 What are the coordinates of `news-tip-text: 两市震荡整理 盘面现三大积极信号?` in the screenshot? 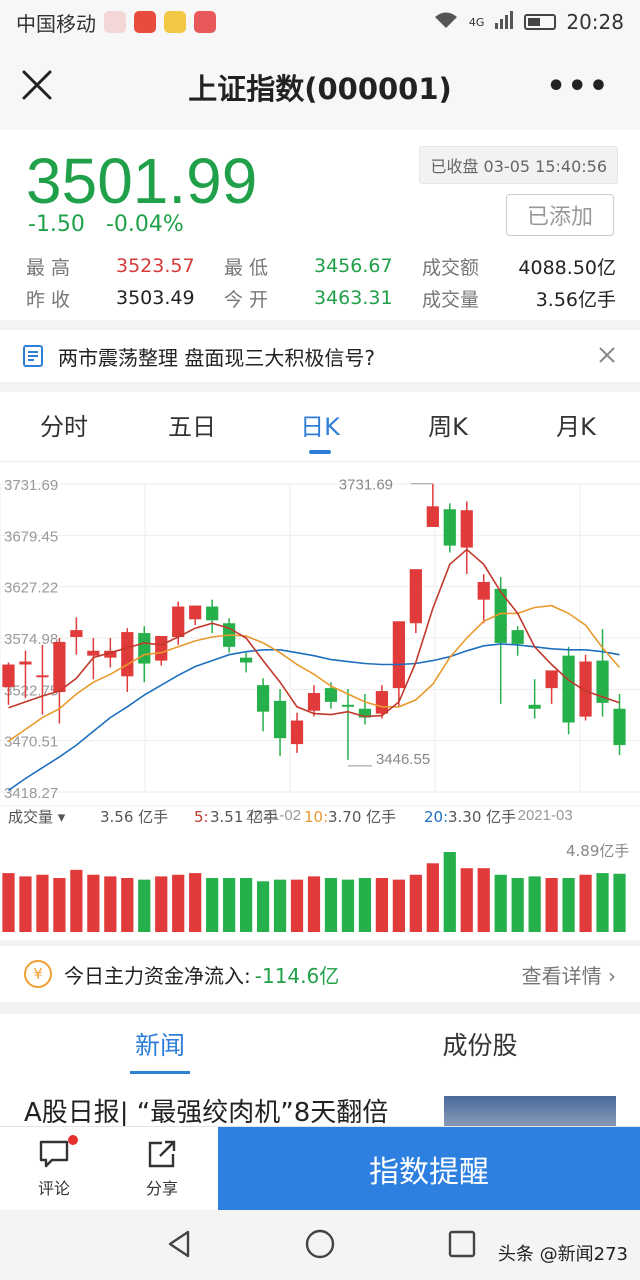 It's located at (216, 357).